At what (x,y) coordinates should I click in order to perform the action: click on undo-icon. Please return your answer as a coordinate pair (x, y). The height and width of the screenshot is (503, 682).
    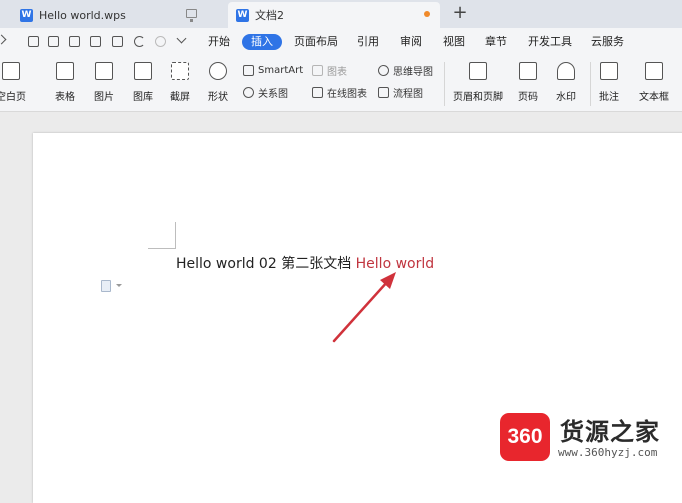
    Looking at the image, I should click on (139, 41).